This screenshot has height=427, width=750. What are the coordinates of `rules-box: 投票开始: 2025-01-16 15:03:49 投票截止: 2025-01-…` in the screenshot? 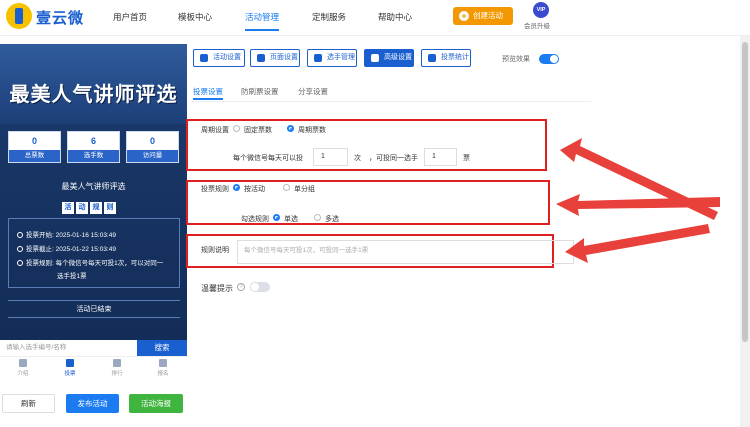 It's located at (94, 253).